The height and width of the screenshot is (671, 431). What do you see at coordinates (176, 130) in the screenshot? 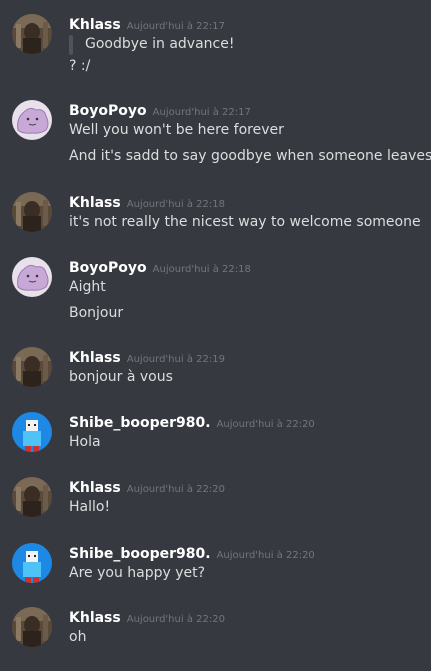
I see `message-text: Well you won't be here forever` at bounding box center [176, 130].